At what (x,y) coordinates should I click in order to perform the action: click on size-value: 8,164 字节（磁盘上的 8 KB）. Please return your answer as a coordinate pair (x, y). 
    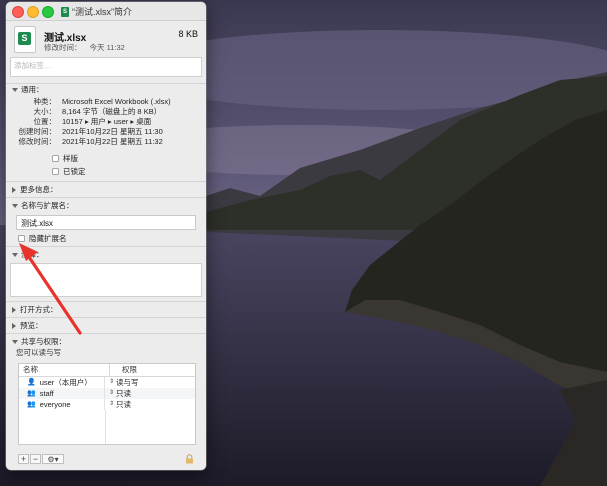
    Looking at the image, I should click on (112, 111).